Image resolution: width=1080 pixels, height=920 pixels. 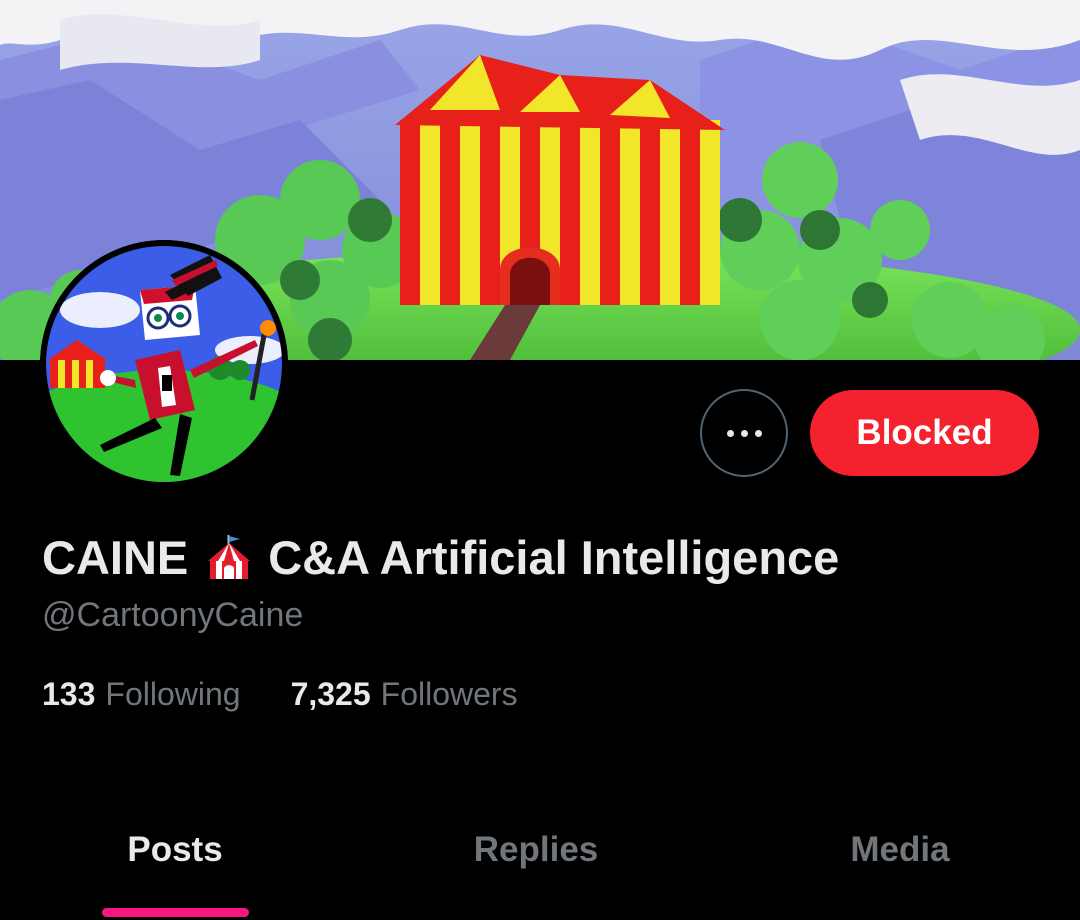 What do you see at coordinates (900, 850) in the screenshot?
I see `tab-media: Media` at bounding box center [900, 850].